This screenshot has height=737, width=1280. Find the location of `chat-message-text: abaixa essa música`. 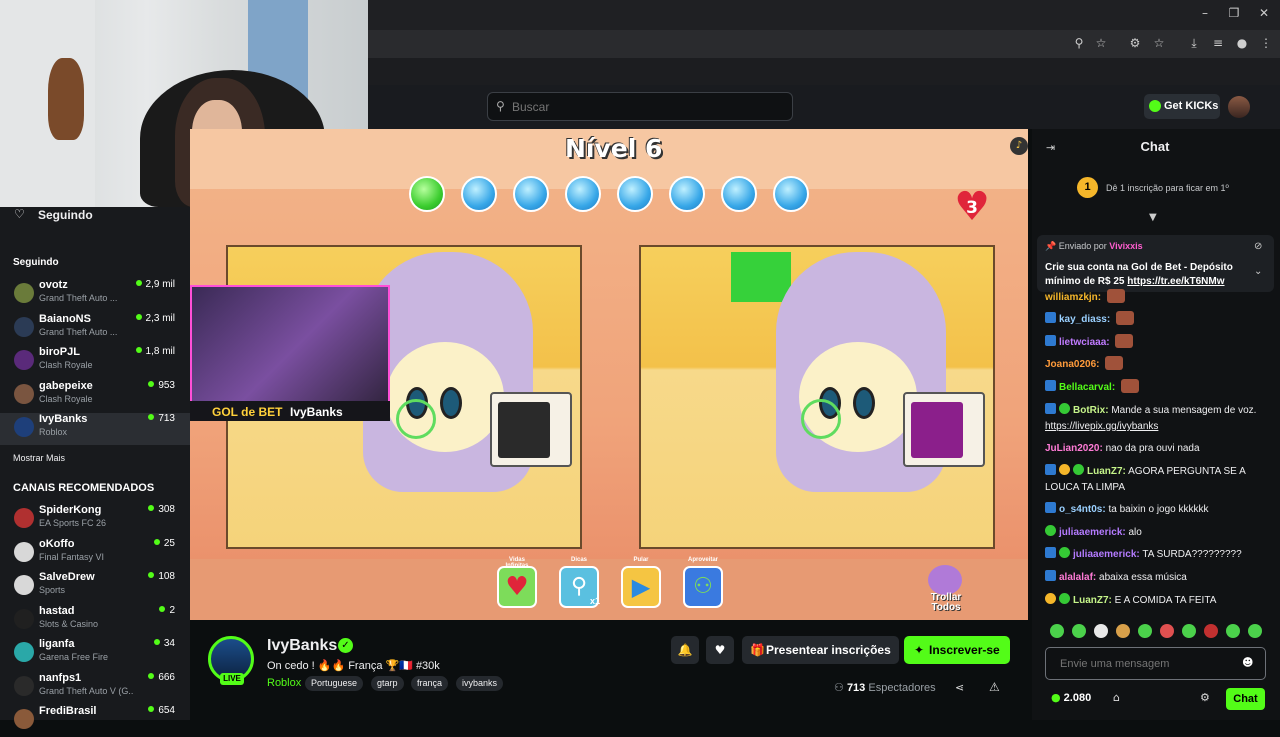

chat-message-text: abaixa essa música is located at coordinates (1143, 577).